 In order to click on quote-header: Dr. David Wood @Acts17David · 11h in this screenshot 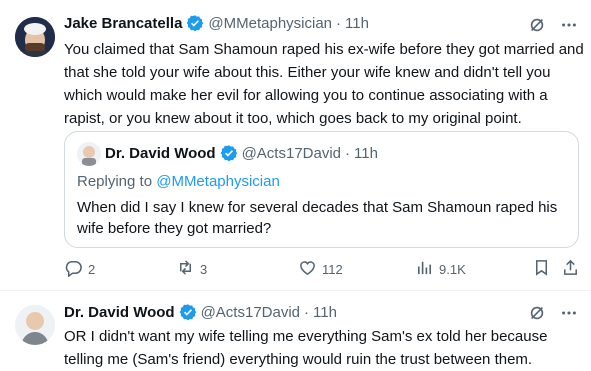, I will do `click(241, 153)`.